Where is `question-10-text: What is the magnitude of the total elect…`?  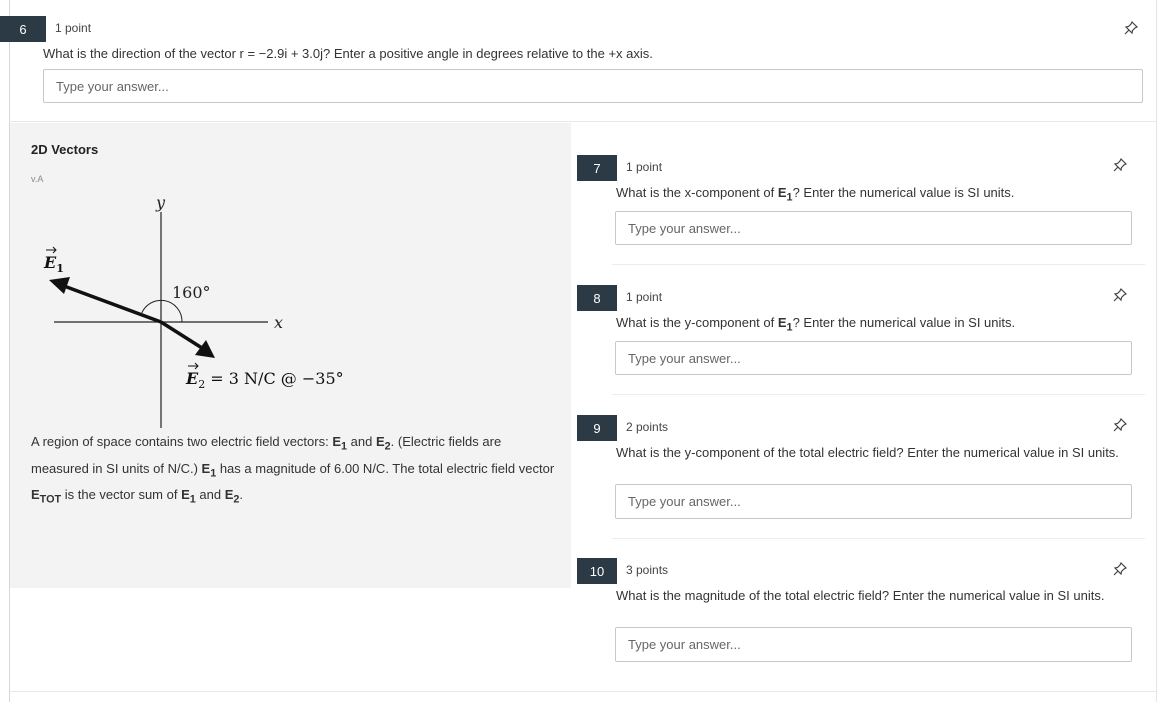 question-10-text: What is the magnitude of the total elect… is located at coordinates (860, 595).